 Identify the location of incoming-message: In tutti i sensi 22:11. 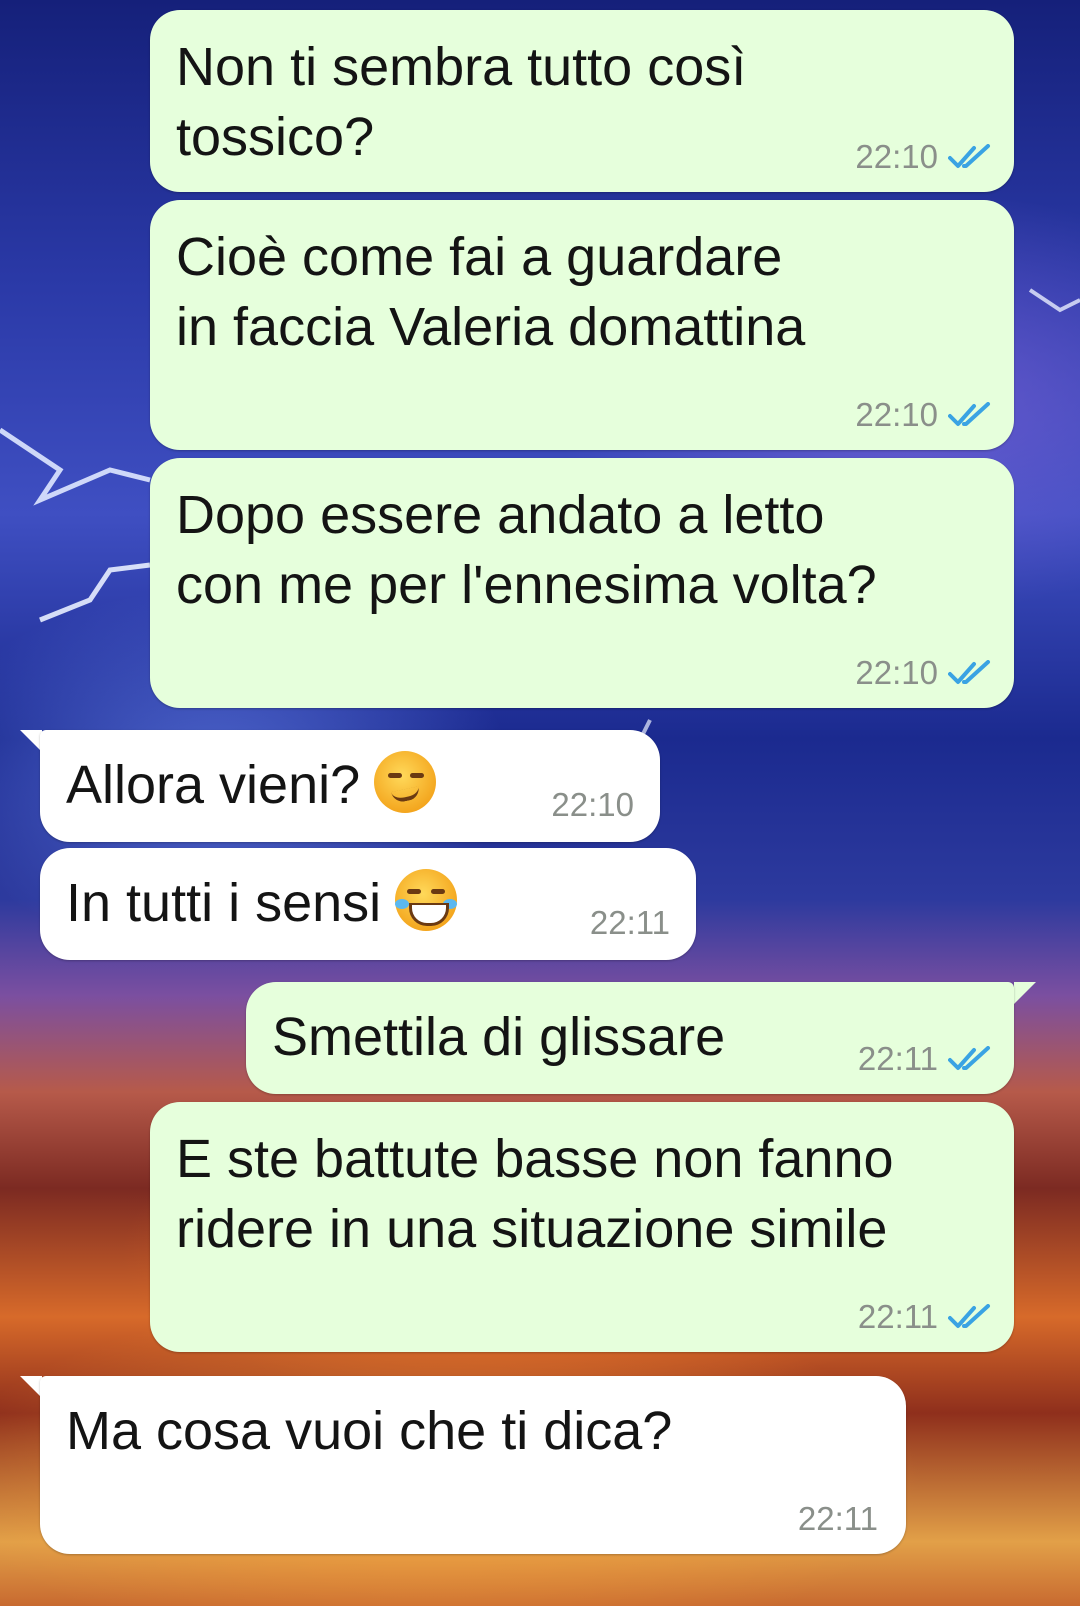
(368, 904).